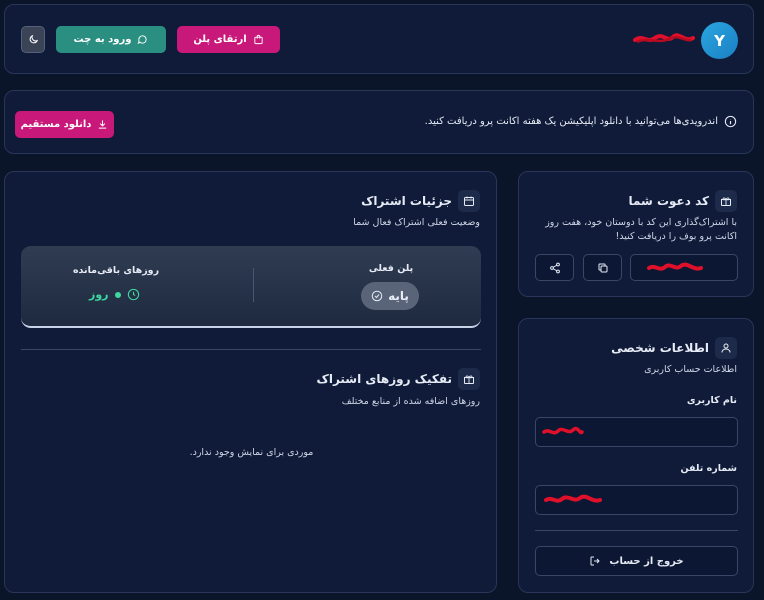  What do you see at coordinates (116, 270) in the screenshot?
I see `remaining-days-label: روزهای باقی‌مانده` at bounding box center [116, 270].